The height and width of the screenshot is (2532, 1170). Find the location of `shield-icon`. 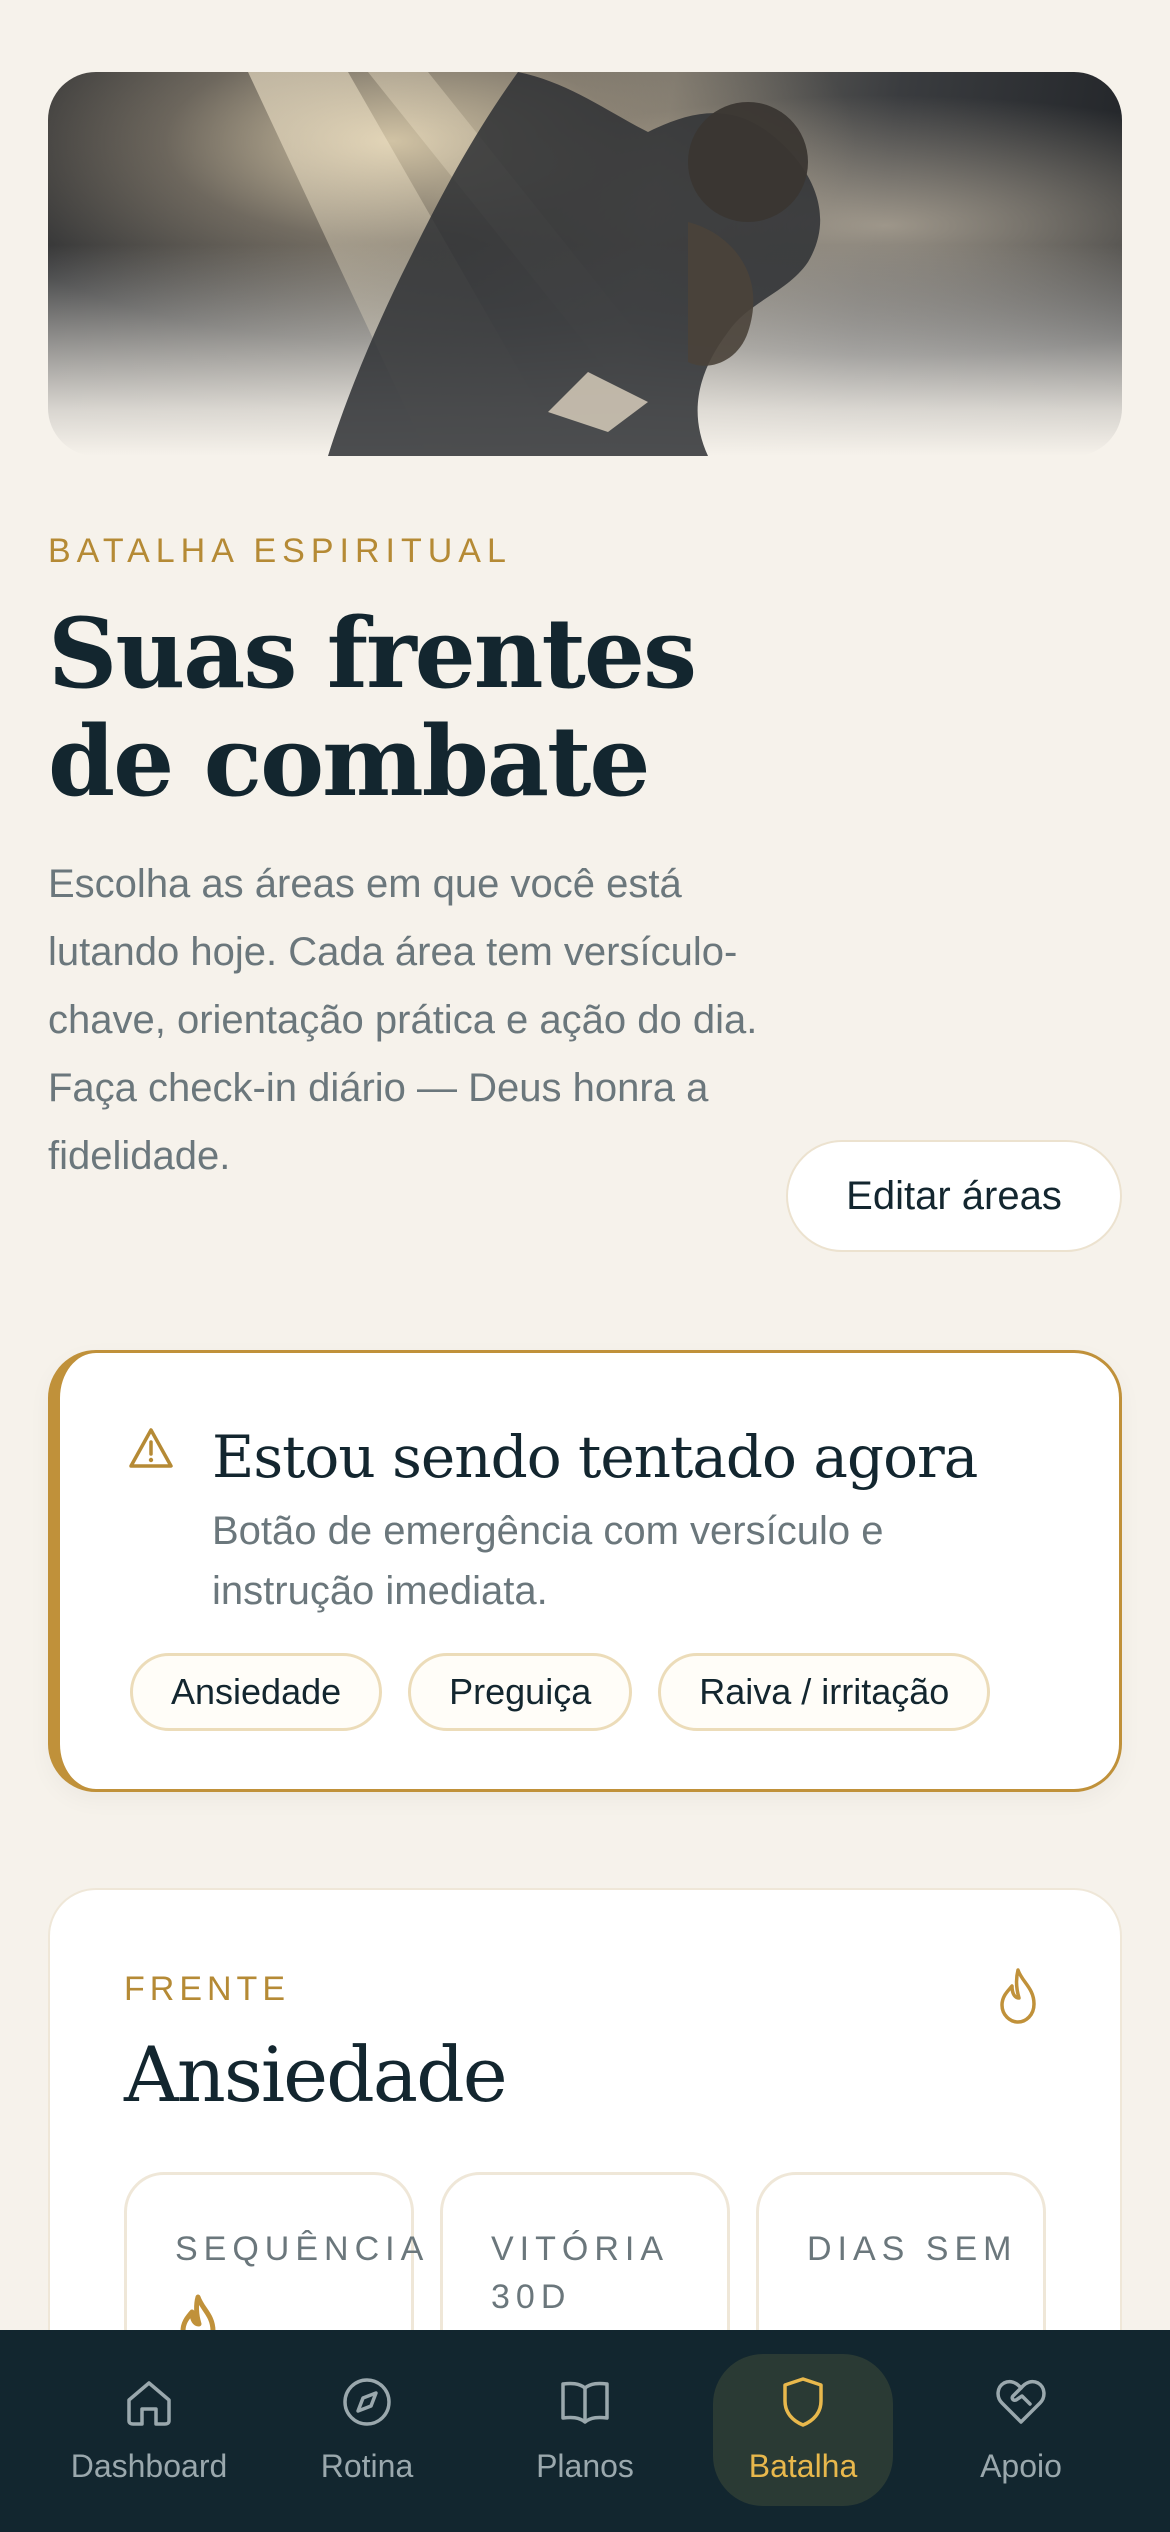

shield-icon is located at coordinates (803, 2402).